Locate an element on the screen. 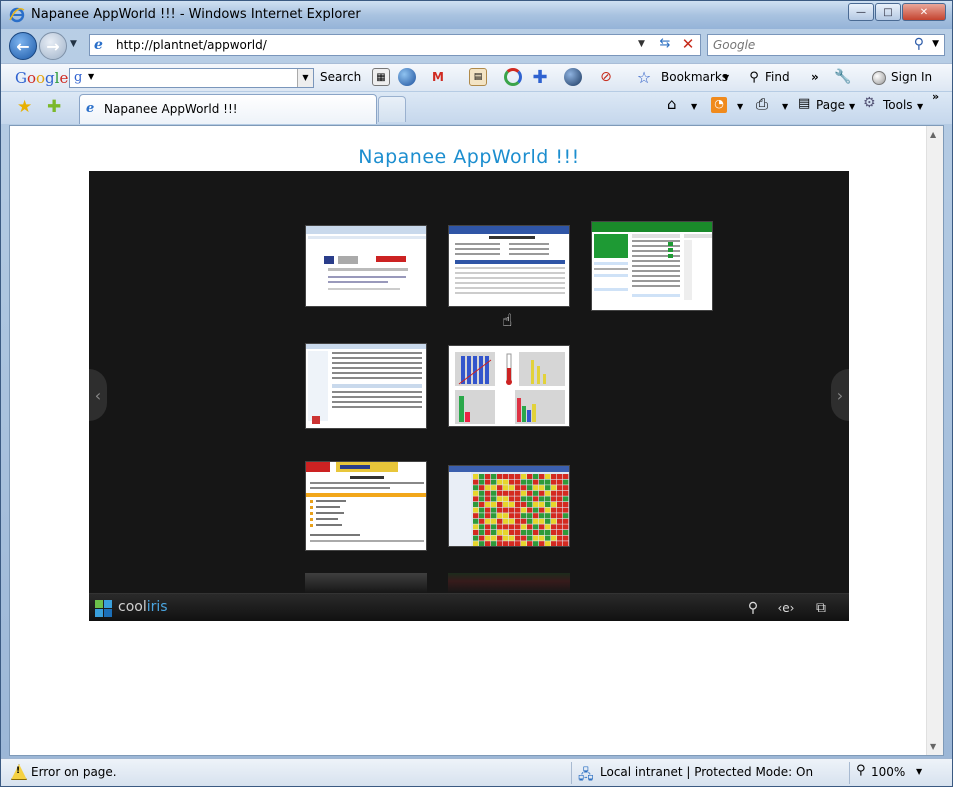  thumbnail-green-dashboard is located at coordinates (652, 266).